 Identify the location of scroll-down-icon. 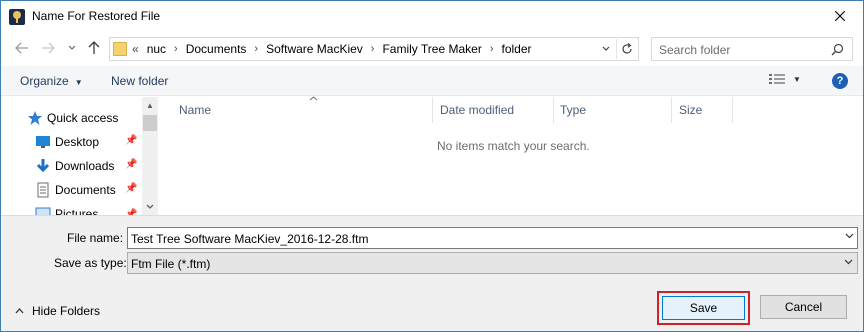
(150, 206).